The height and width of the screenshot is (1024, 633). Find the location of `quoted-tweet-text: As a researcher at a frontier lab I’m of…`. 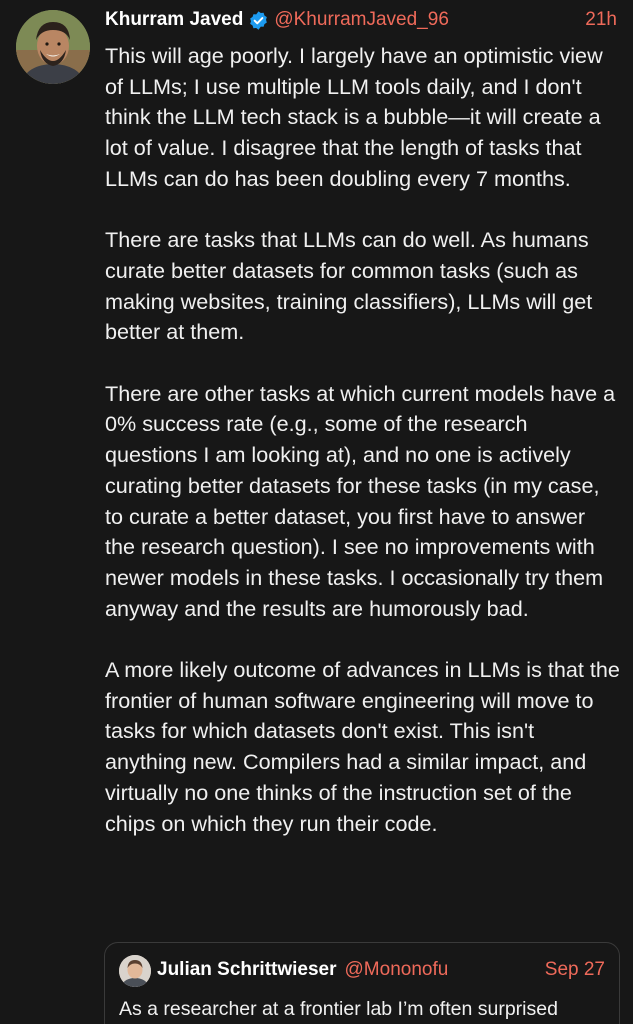

quoted-tweet-text: As a researcher at a frontier lab I’m of… is located at coordinates (338, 1009).